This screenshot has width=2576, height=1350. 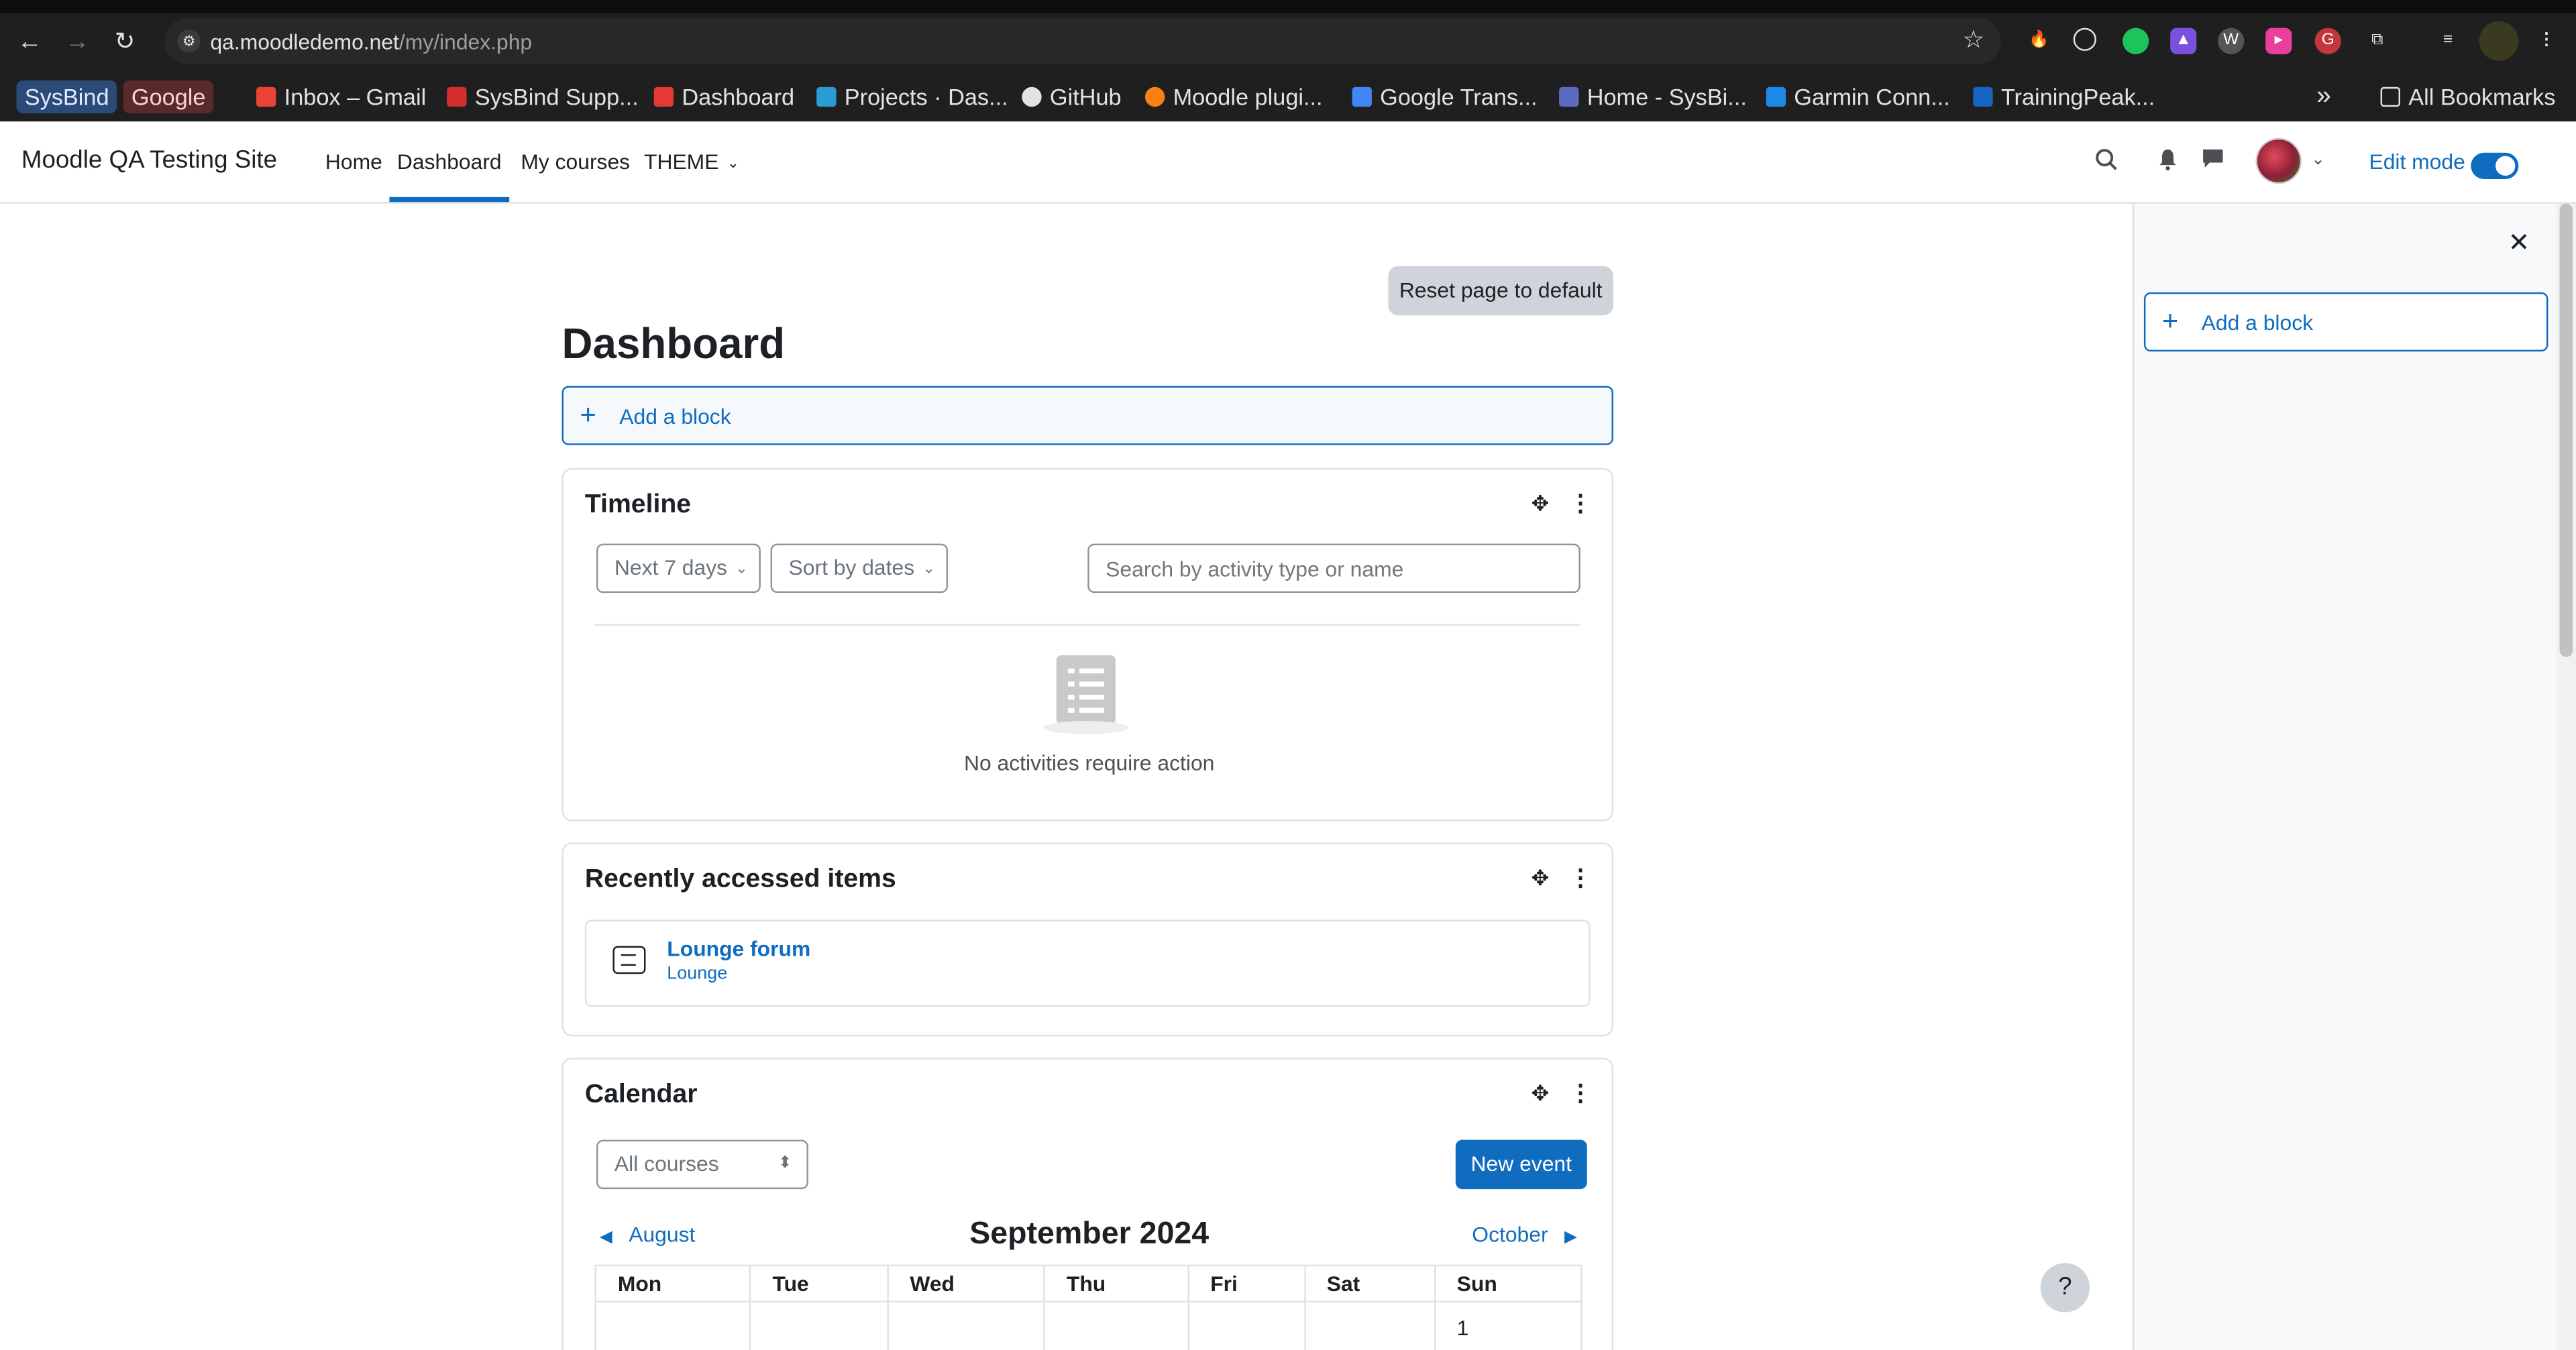 I want to click on close-drawer-icon: ✕, so click(x=2519, y=243).